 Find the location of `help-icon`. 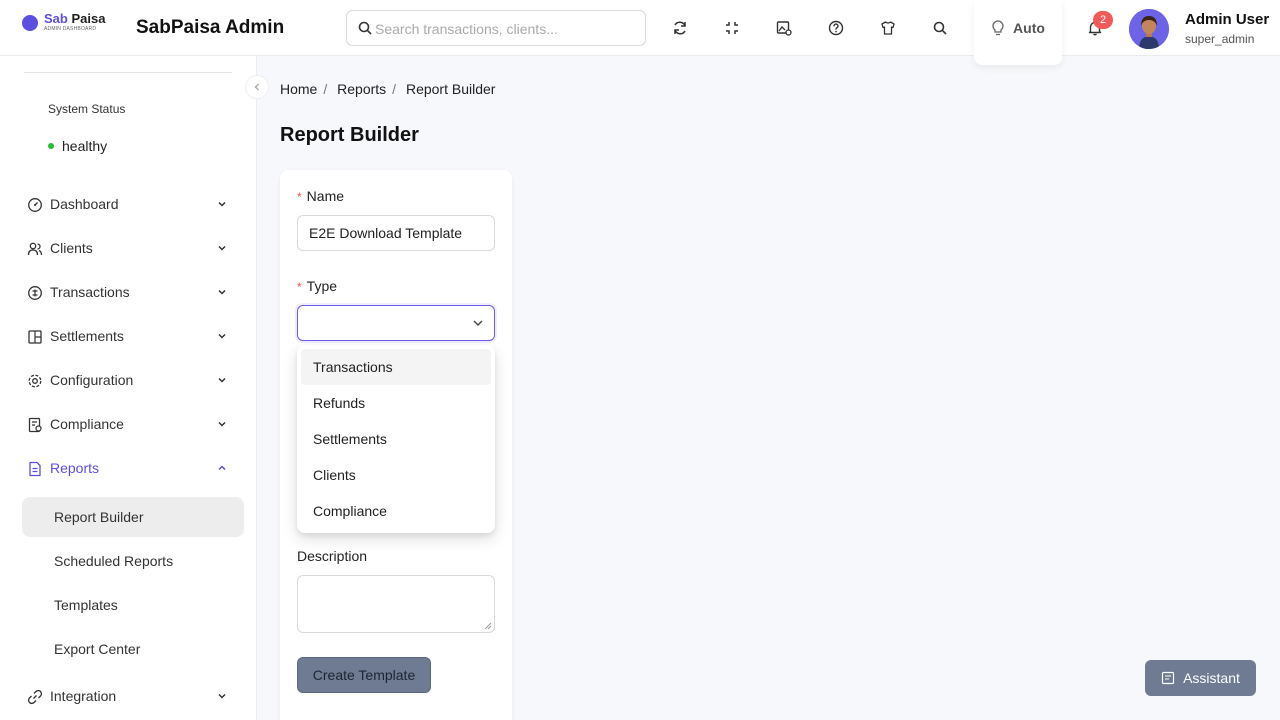

help-icon is located at coordinates (836, 28).